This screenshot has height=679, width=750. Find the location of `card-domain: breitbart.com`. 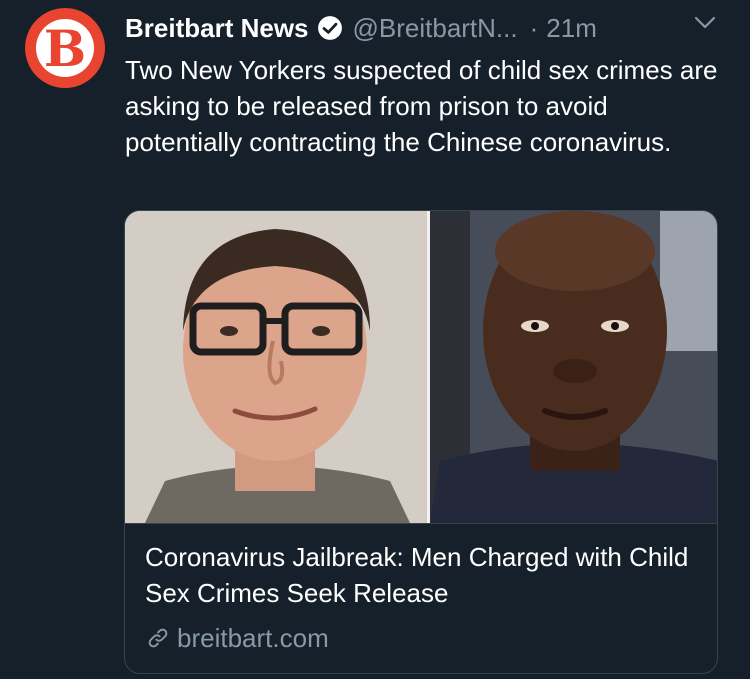

card-domain: breitbart.com is located at coordinates (237, 638).